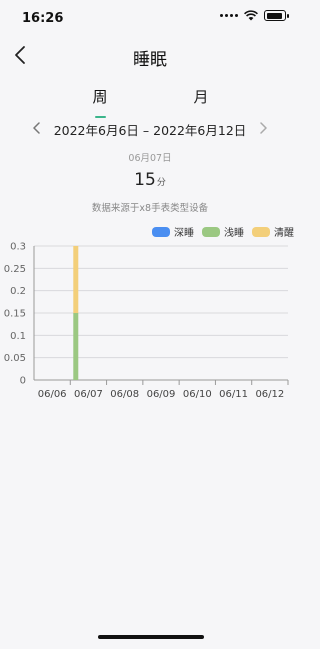 The height and width of the screenshot is (649, 320). What do you see at coordinates (284, 233) in the screenshot?
I see `legend-label: 清醒` at bounding box center [284, 233].